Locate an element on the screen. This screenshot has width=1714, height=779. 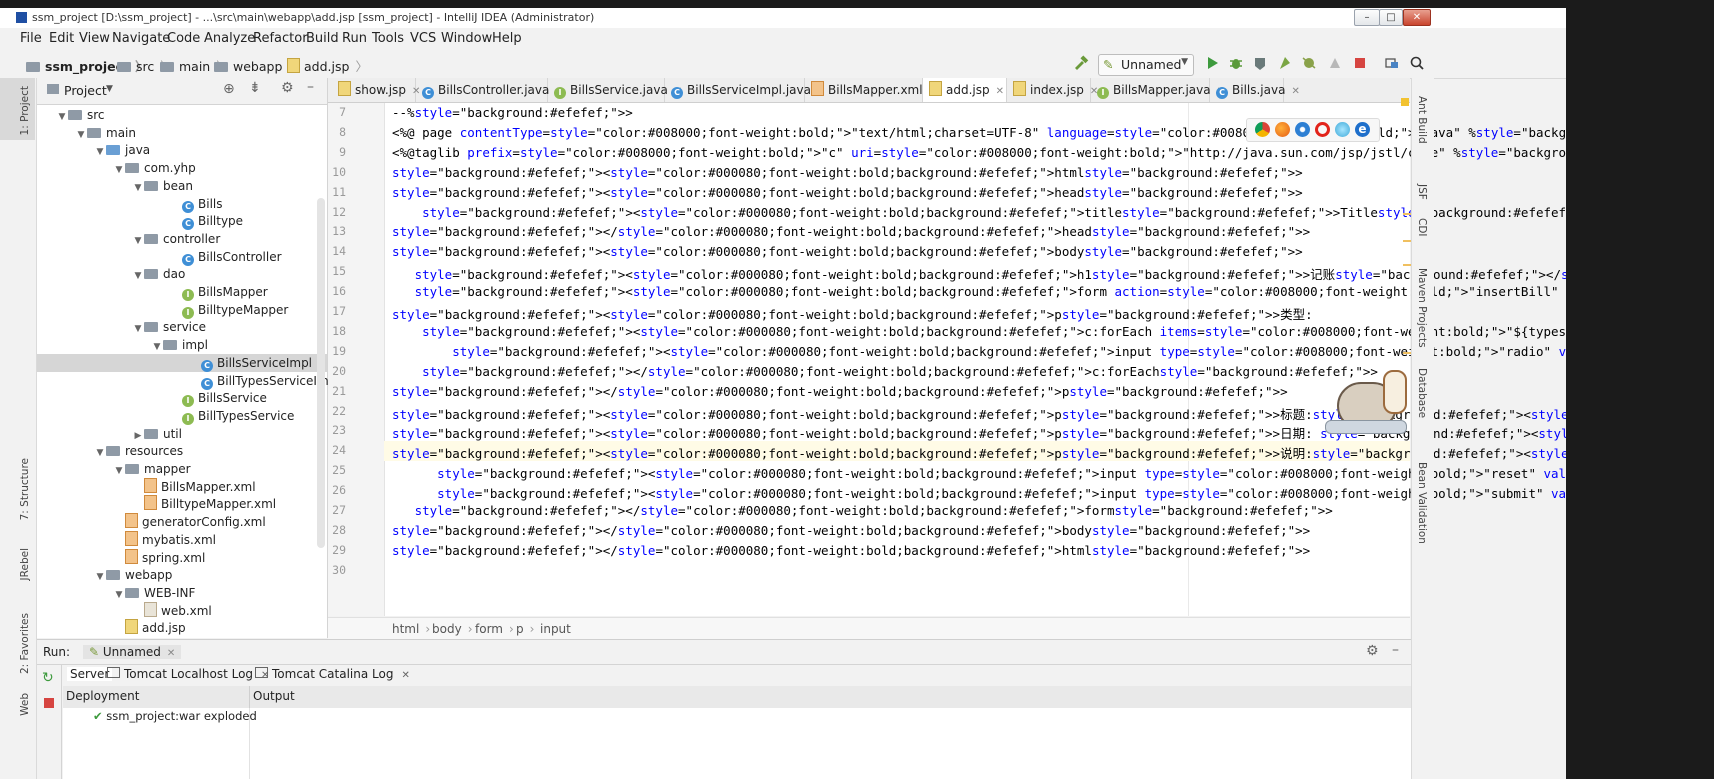
menu-file: File is located at coordinates (31, 38).